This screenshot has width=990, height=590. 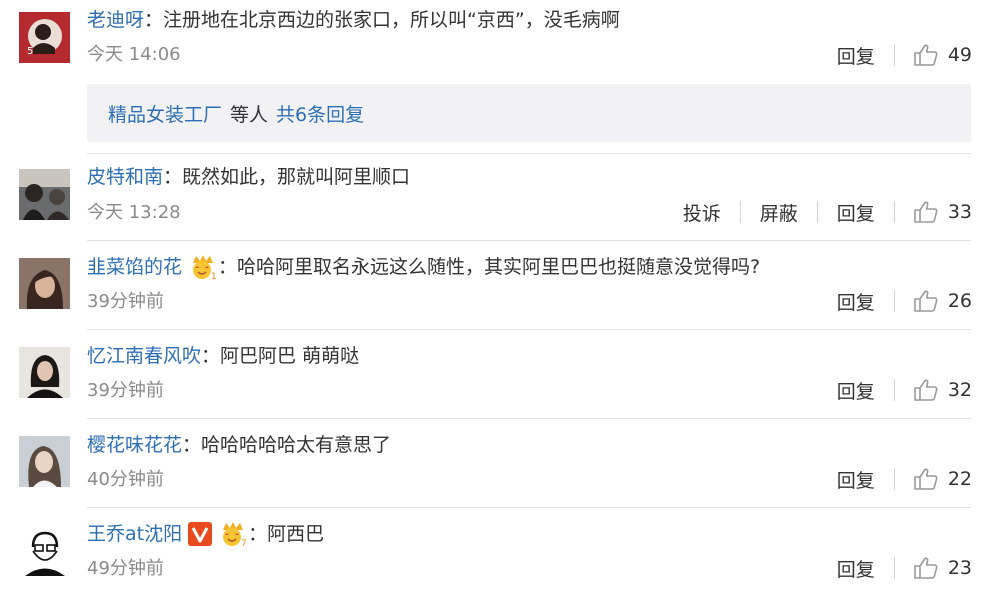 What do you see at coordinates (959, 390) in the screenshot?
I see `like-count: 32` at bounding box center [959, 390].